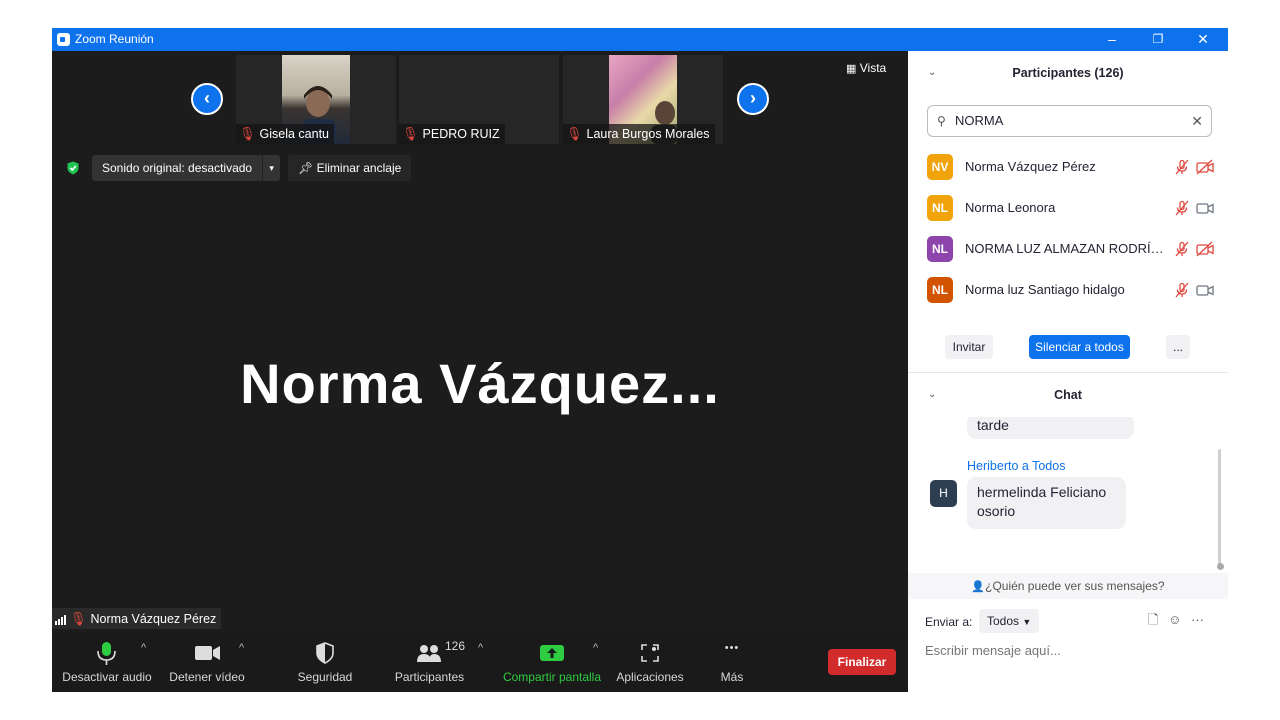 This screenshot has height=720, width=1280. I want to click on security-button: Seguridad, so click(325, 662).